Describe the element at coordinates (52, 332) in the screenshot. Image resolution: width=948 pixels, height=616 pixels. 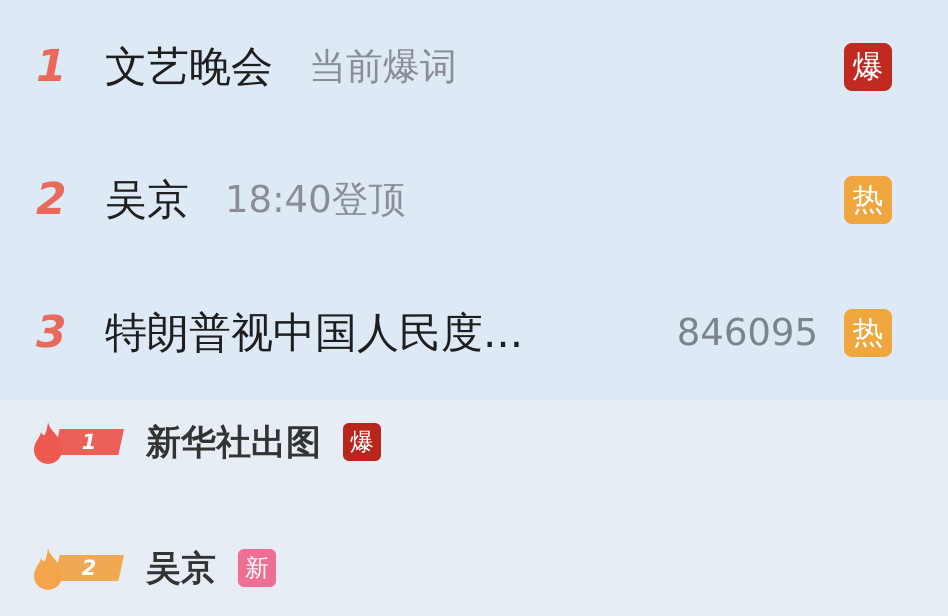
I see `rank-number: 3` at that location.